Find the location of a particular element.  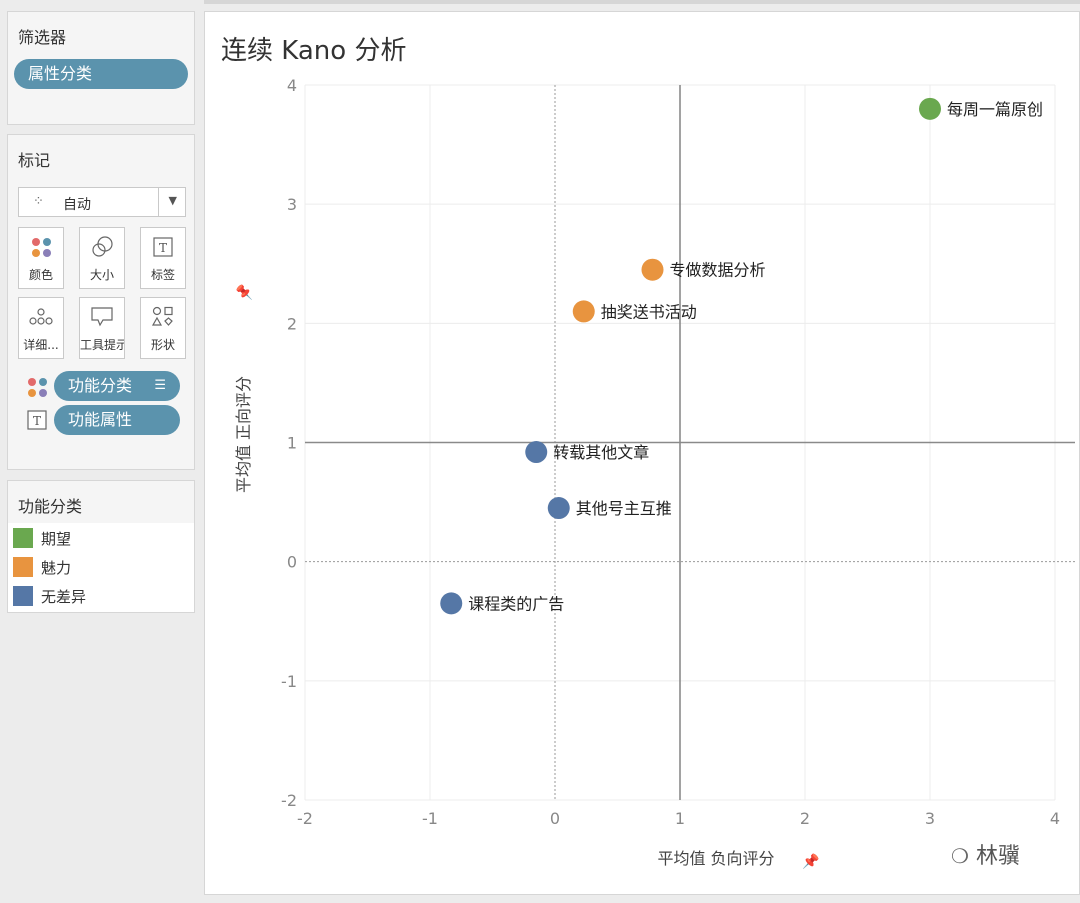

field-pill-feature-category: 功能分类 ☰ is located at coordinates (117, 386).